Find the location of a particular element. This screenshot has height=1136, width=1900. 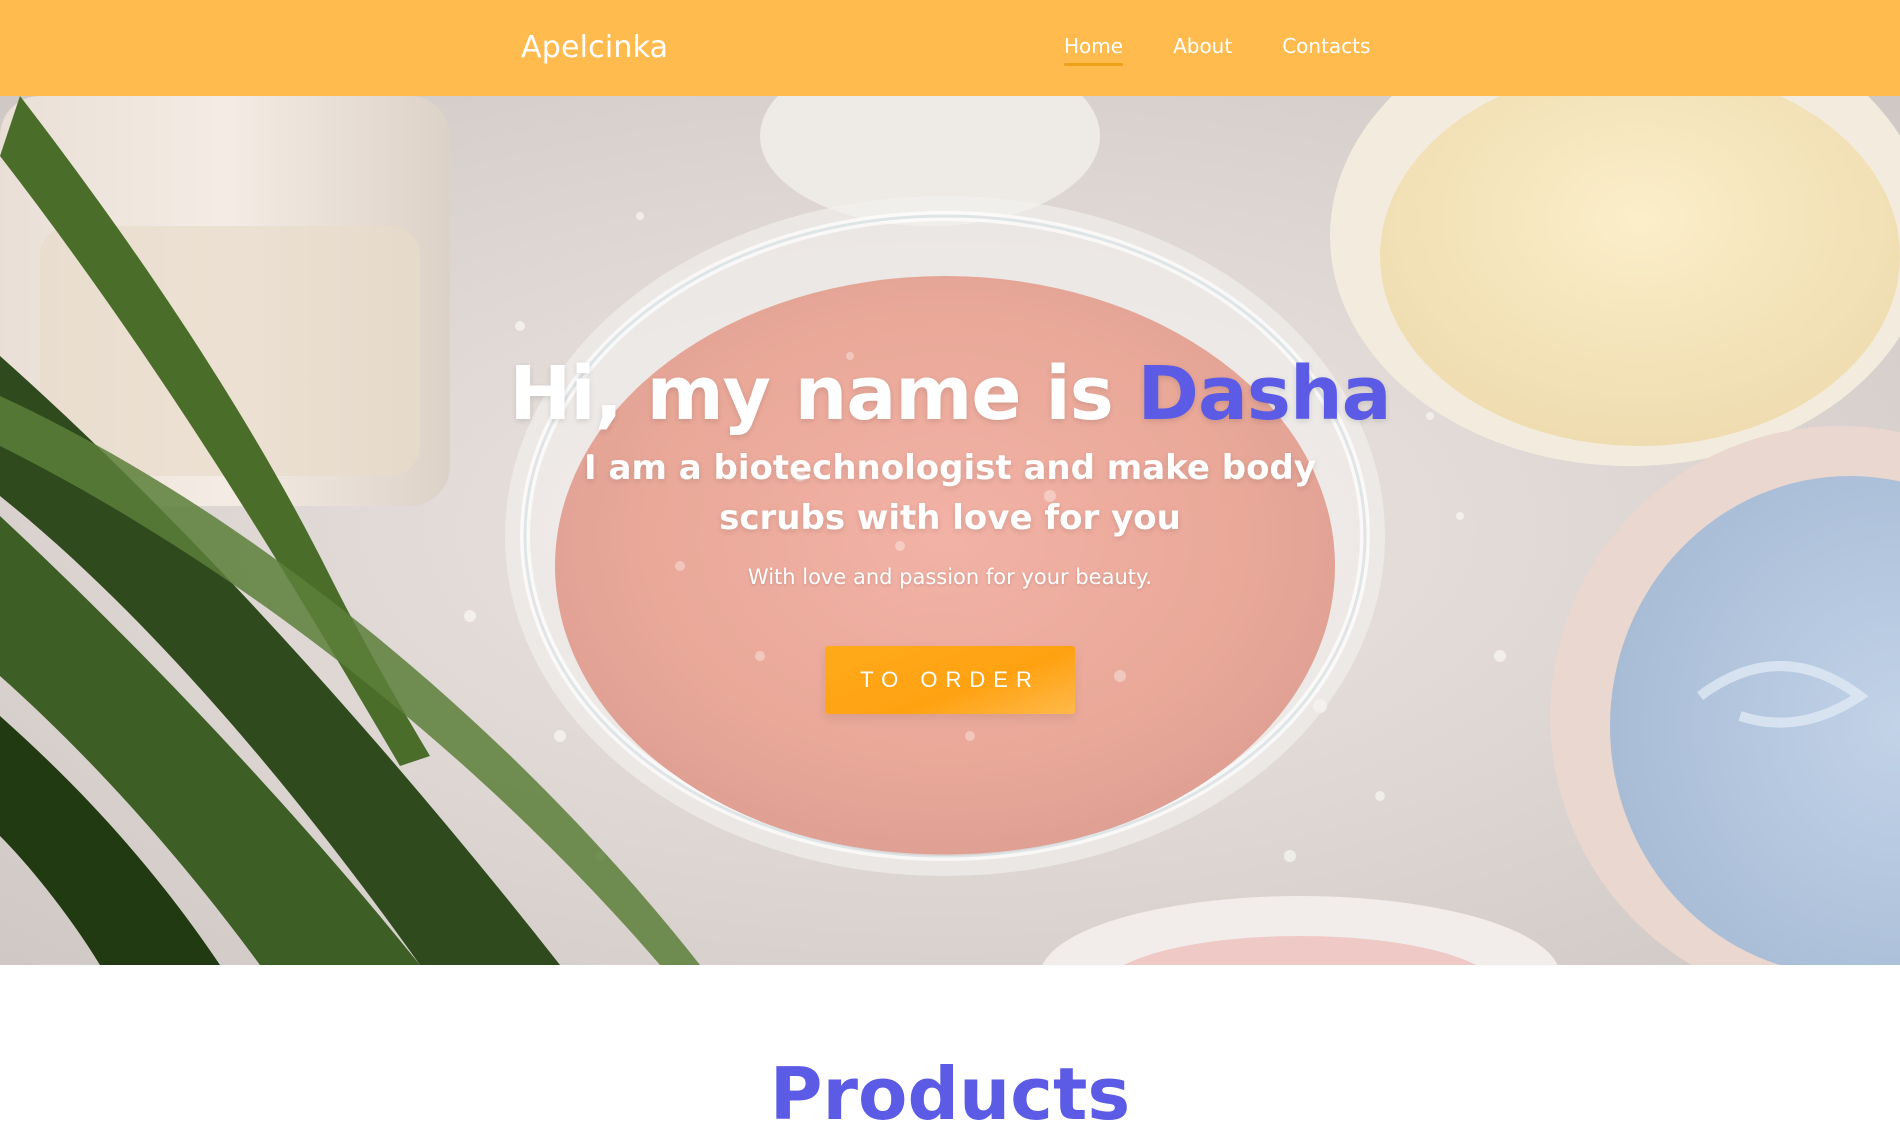

main-nav: Home About Contacts is located at coordinates (1242, 50).